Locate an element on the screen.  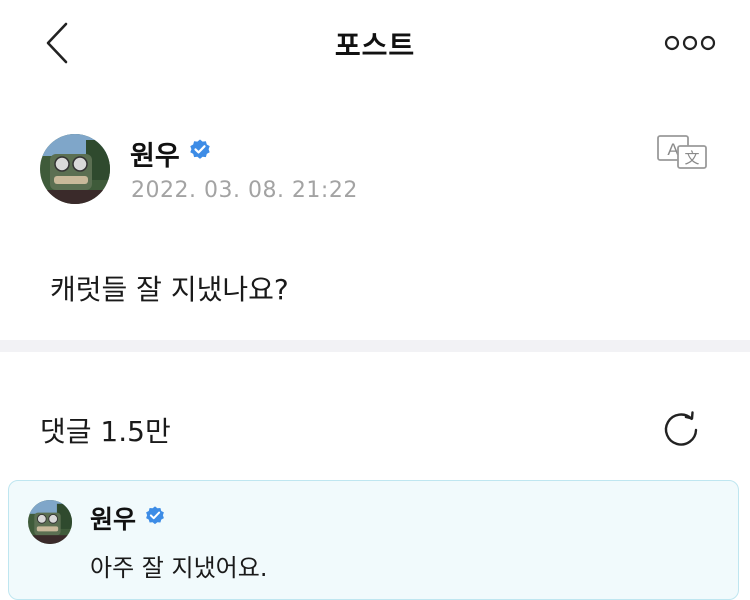
refresh-icon is located at coordinates (681, 428).